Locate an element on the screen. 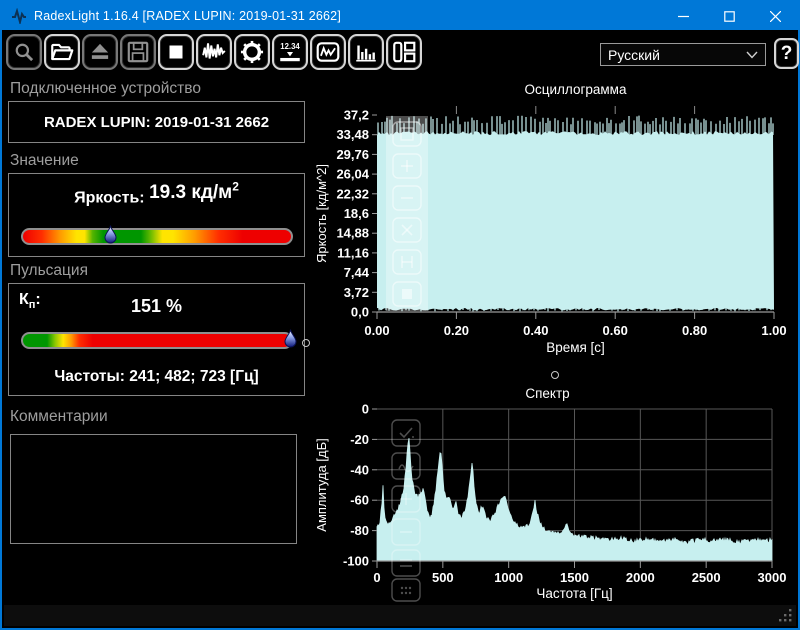  pulsation-handle-dot is located at coordinates (306, 343).